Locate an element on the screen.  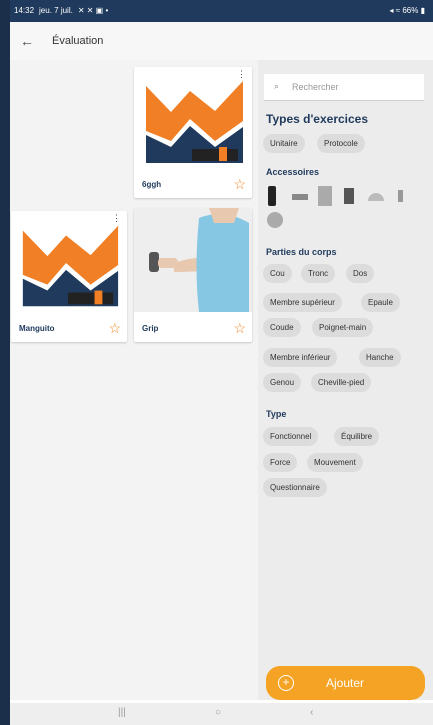
accessory-bar-icon is located at coordinates (300, 197).